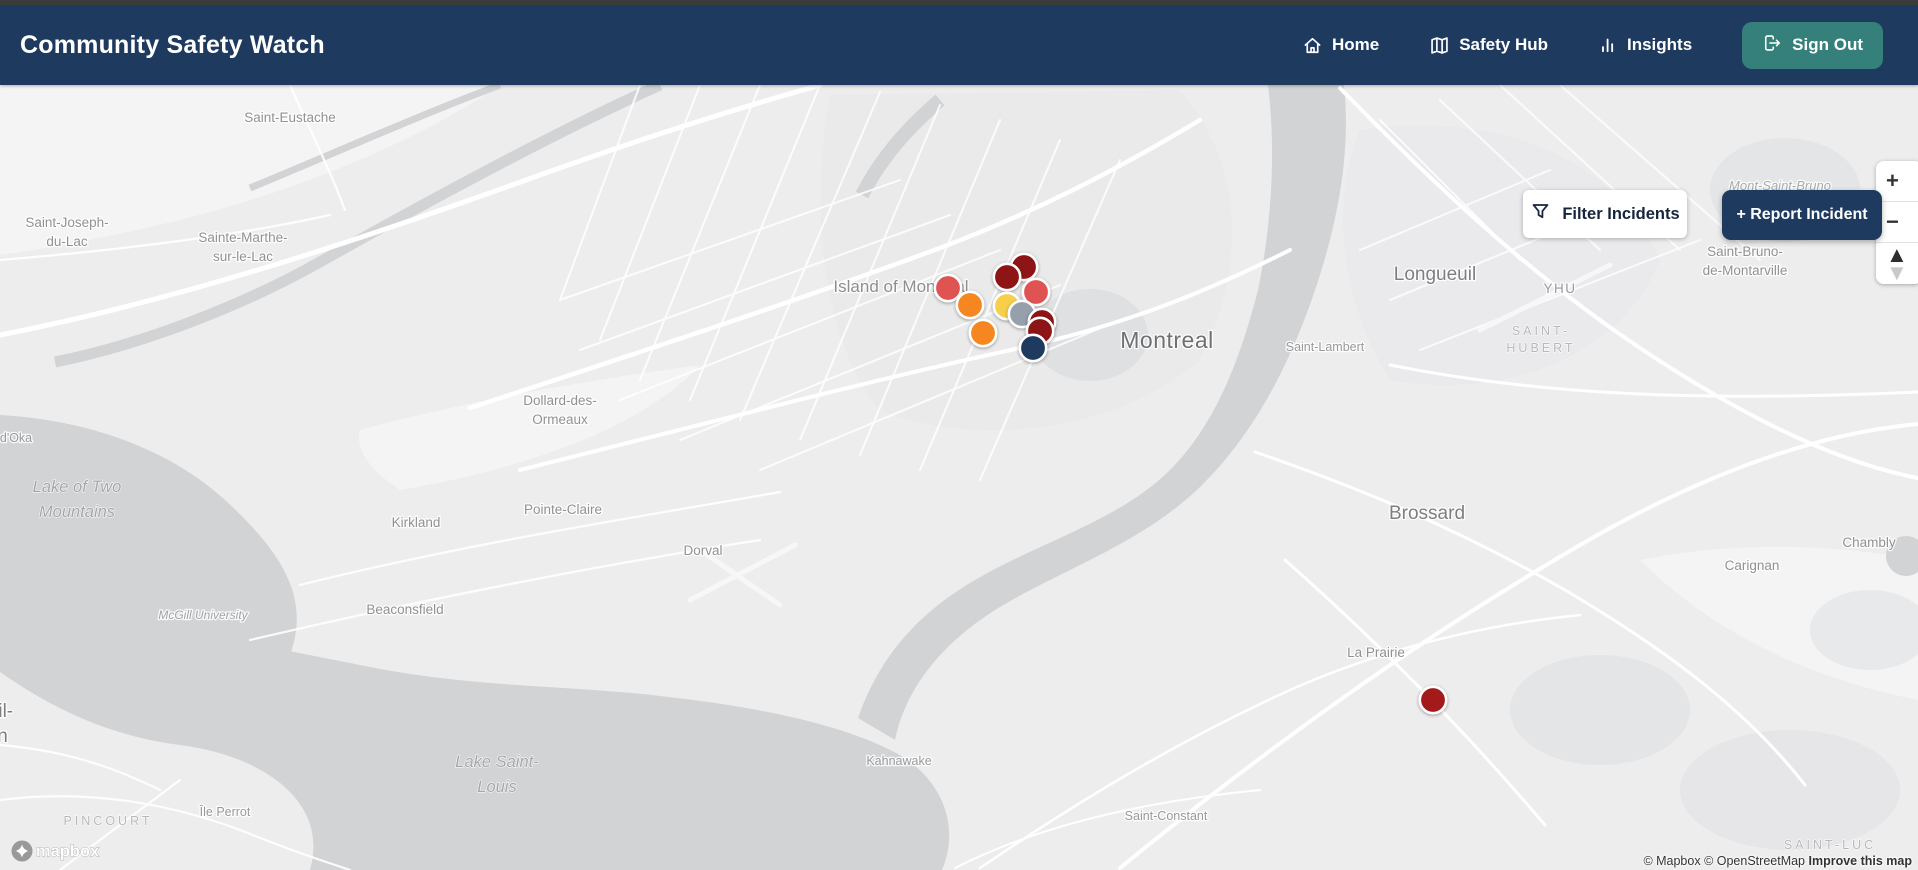 The image size is (1918, 870). I want to click on map-place-label: Kahnawake, so click(898, 761).